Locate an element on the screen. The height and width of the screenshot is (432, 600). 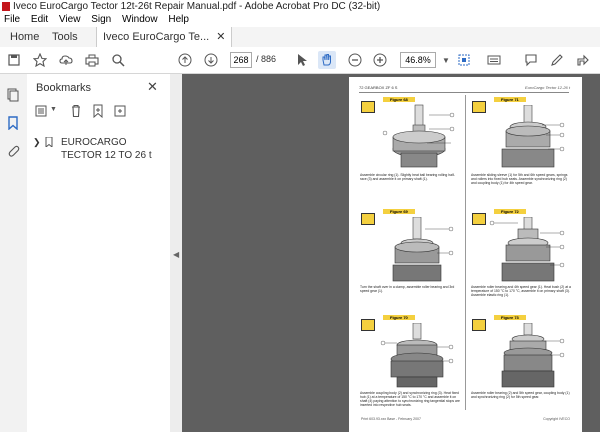
cloud-upload-icon is located at coordinates (66, 60).